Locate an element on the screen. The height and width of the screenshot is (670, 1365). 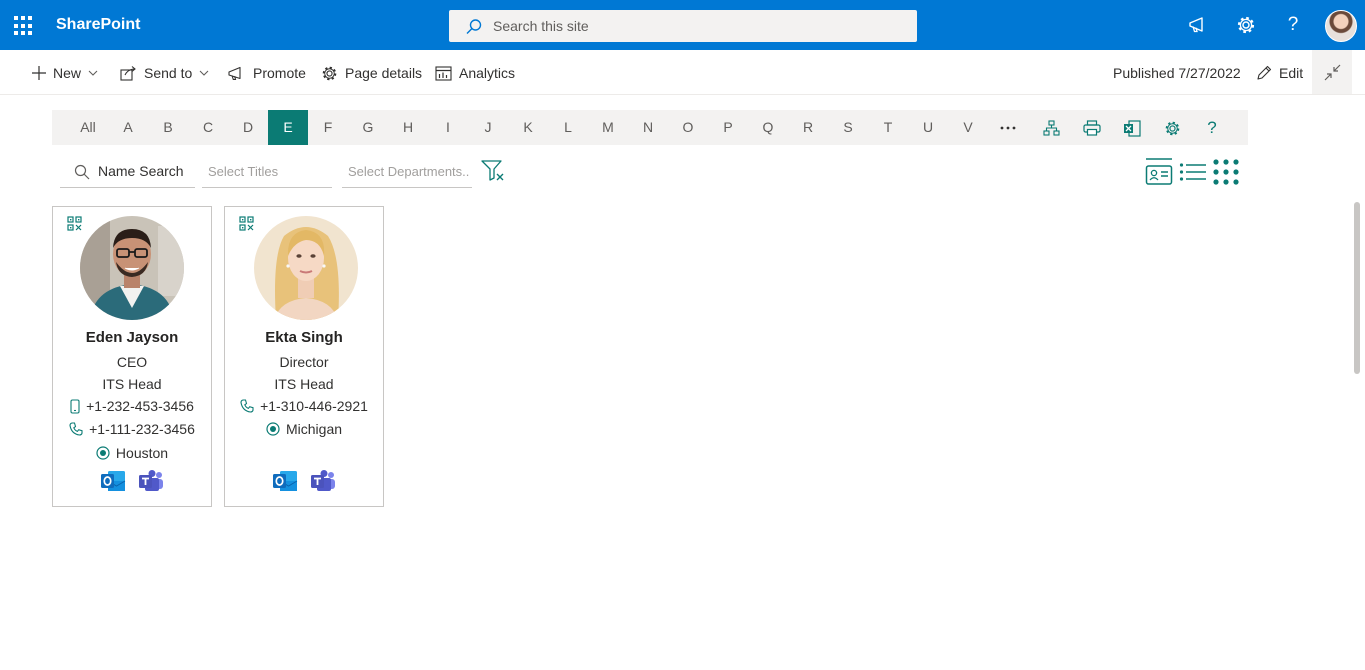
more-icon is located at coordinates (1008, 128).